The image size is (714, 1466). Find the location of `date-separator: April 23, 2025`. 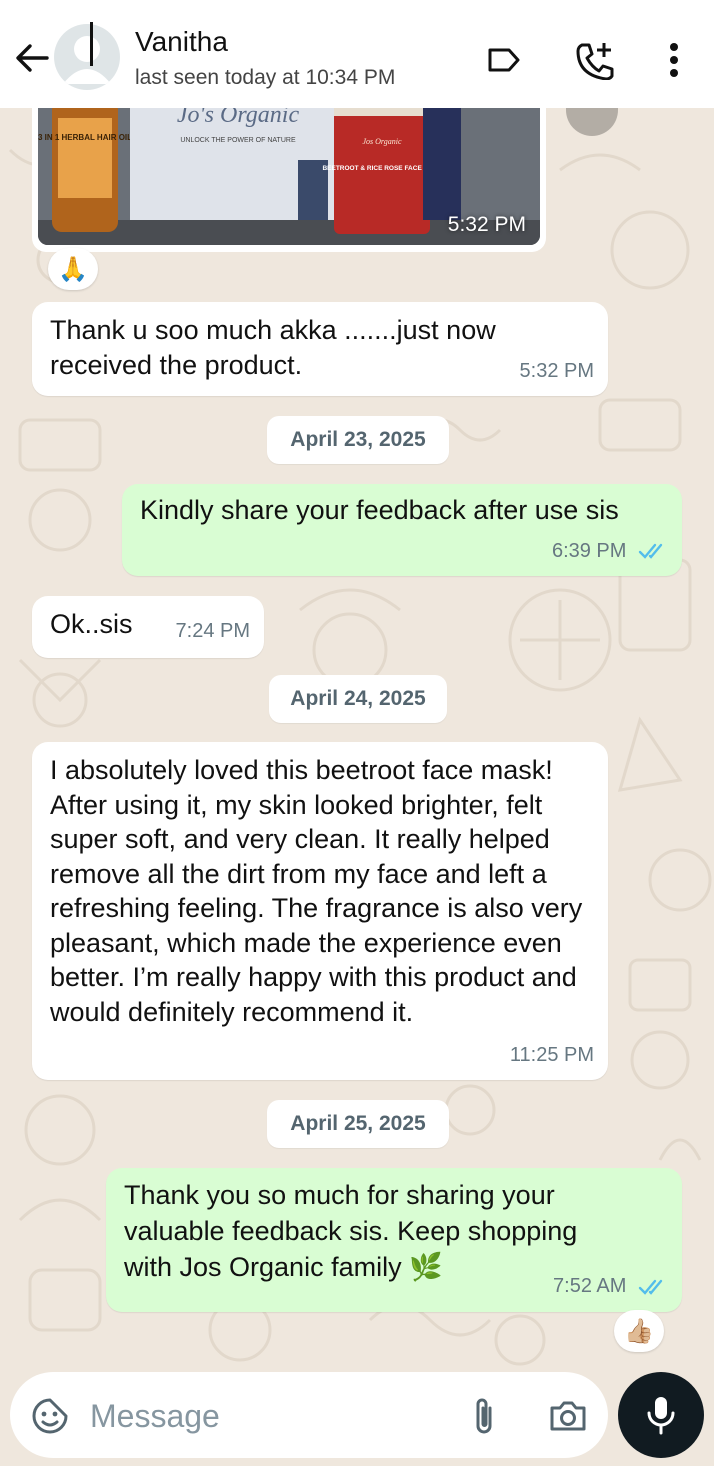

date-separator: April 23, 2025 is located at coordinates (358, 440).